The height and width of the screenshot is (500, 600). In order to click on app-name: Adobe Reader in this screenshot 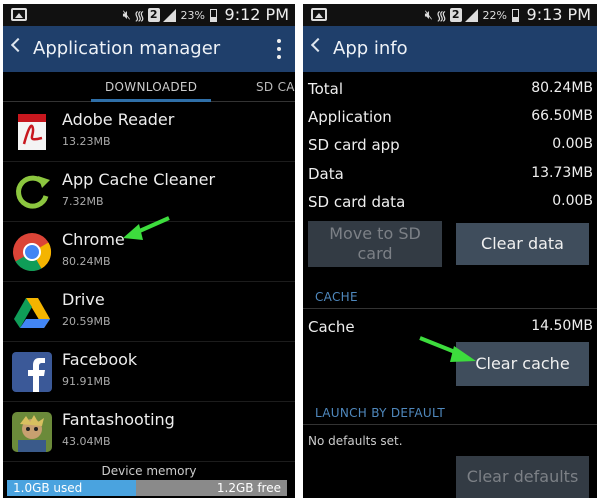, I will do `click(118, 119)`.